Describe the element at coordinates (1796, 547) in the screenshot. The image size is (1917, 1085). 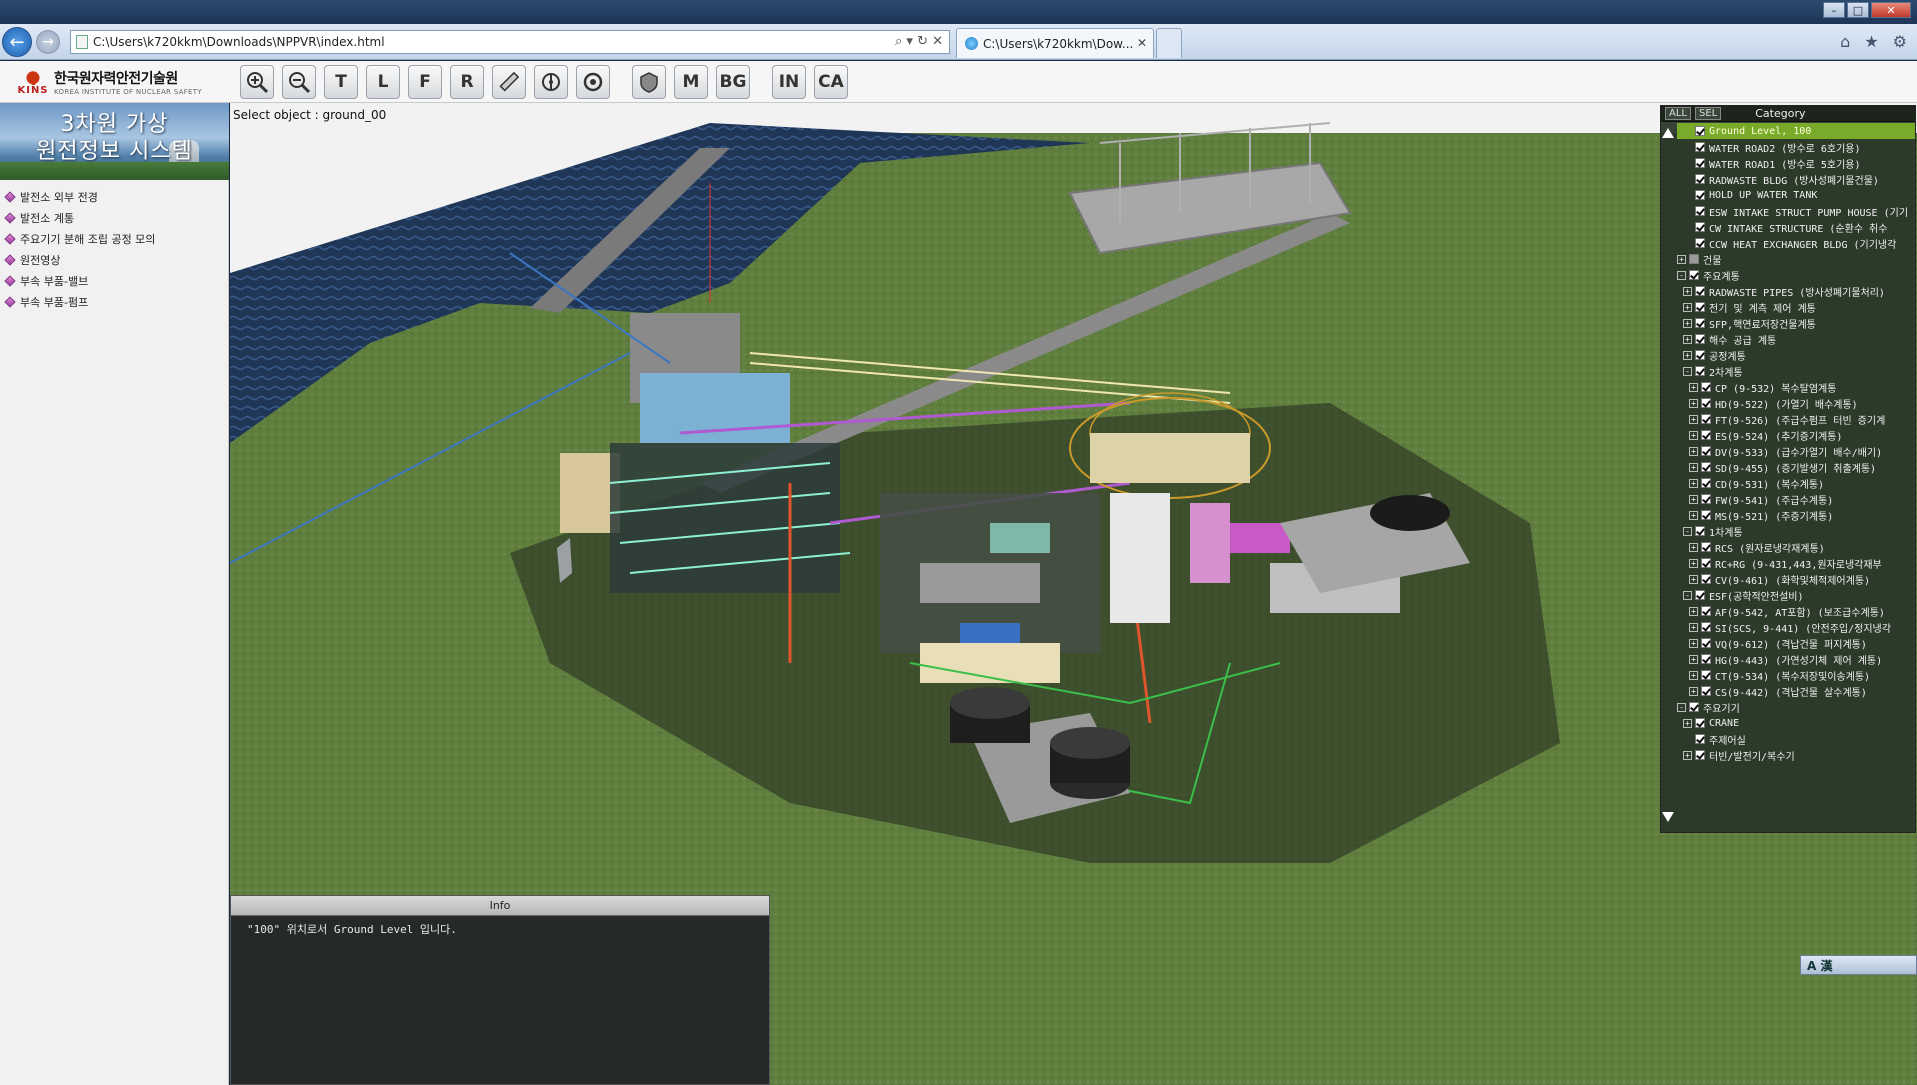
I see `category-row: + RCS (원자로냉각재계통)` at that location.